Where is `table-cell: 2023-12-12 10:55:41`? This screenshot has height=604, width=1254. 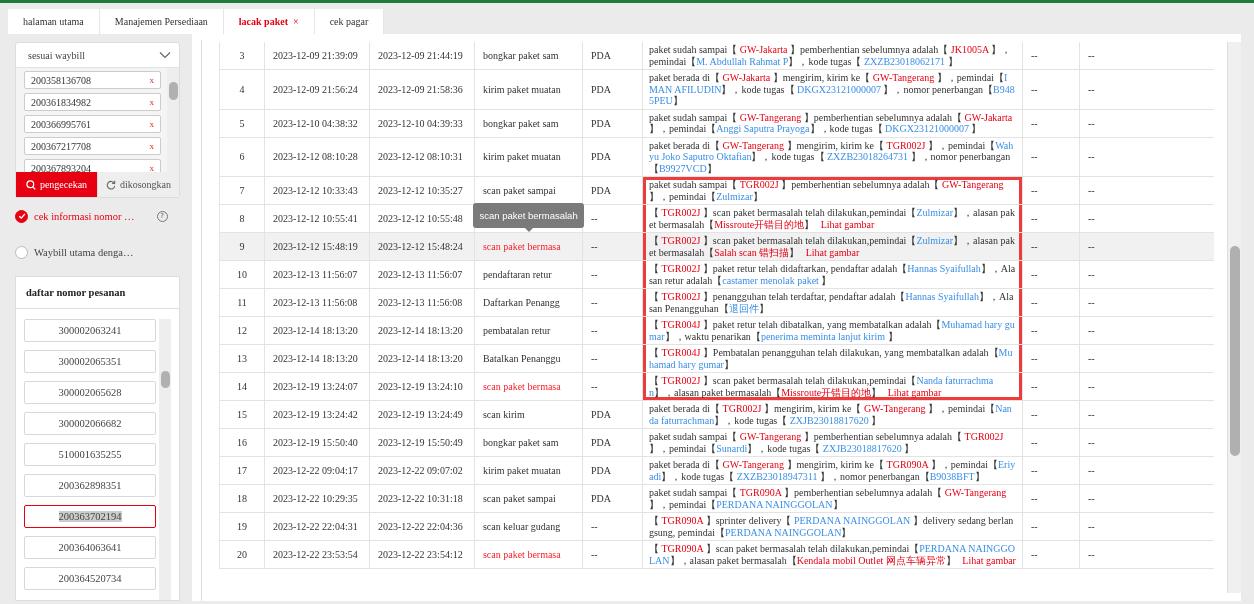
table-cell: 2023-12-12 10:55:41 is located at coordinates (317, 218).